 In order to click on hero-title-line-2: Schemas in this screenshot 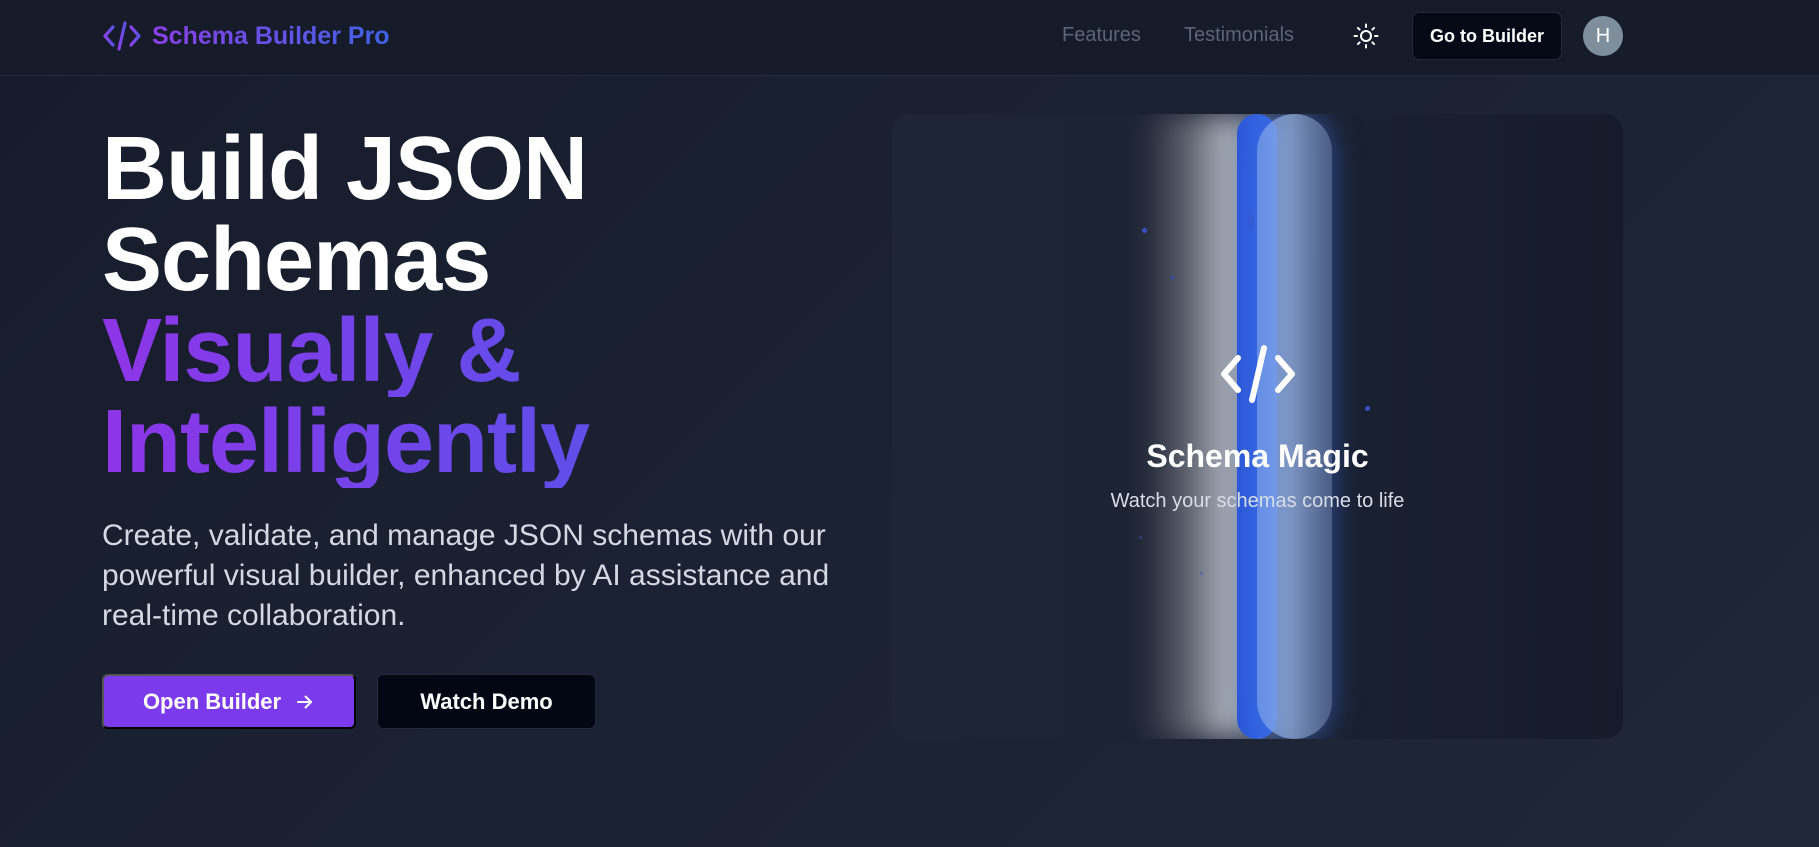, I will do `click(296, 260)`.